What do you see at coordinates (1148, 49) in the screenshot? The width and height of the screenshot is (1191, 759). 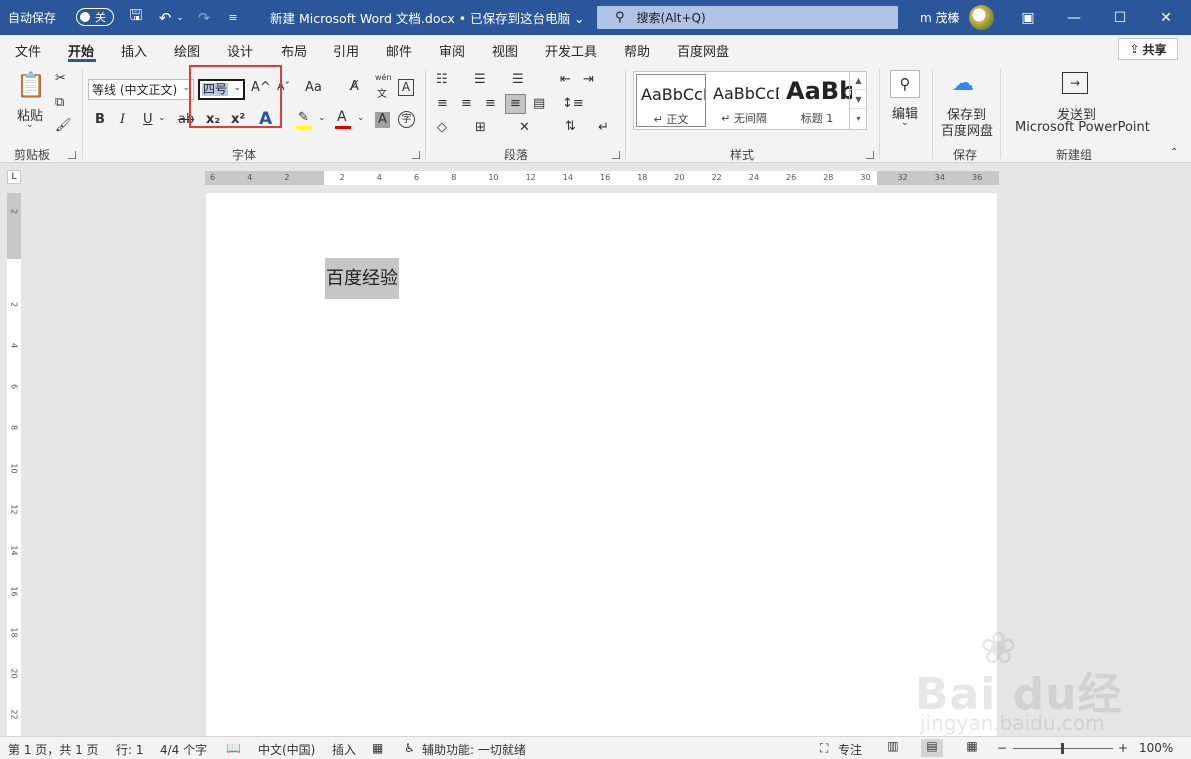 I see `share-button: ⇪ 共享` at bounding box center [1148, 49].